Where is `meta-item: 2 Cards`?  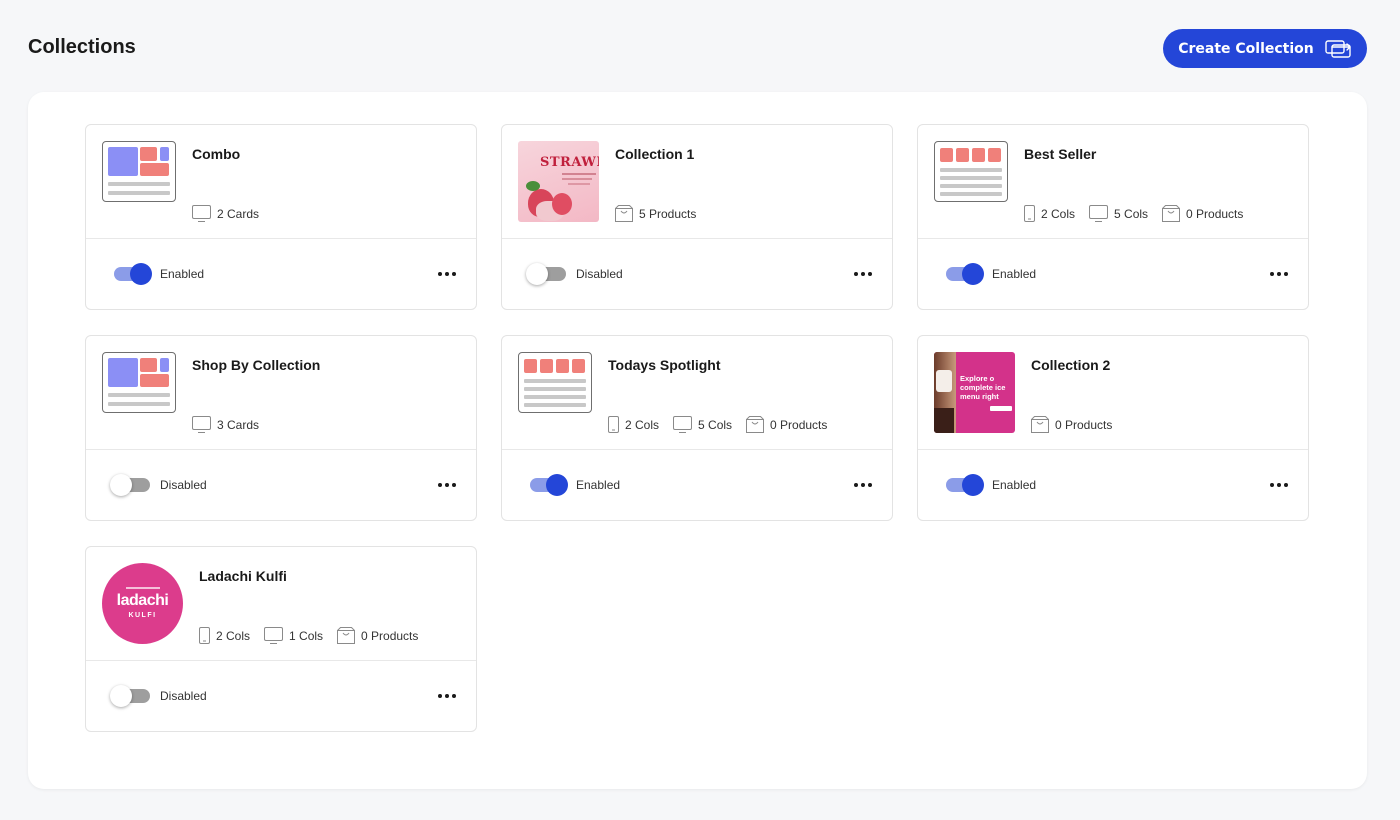 meta-item: 2 Cards is located at coordinates (225, 213).